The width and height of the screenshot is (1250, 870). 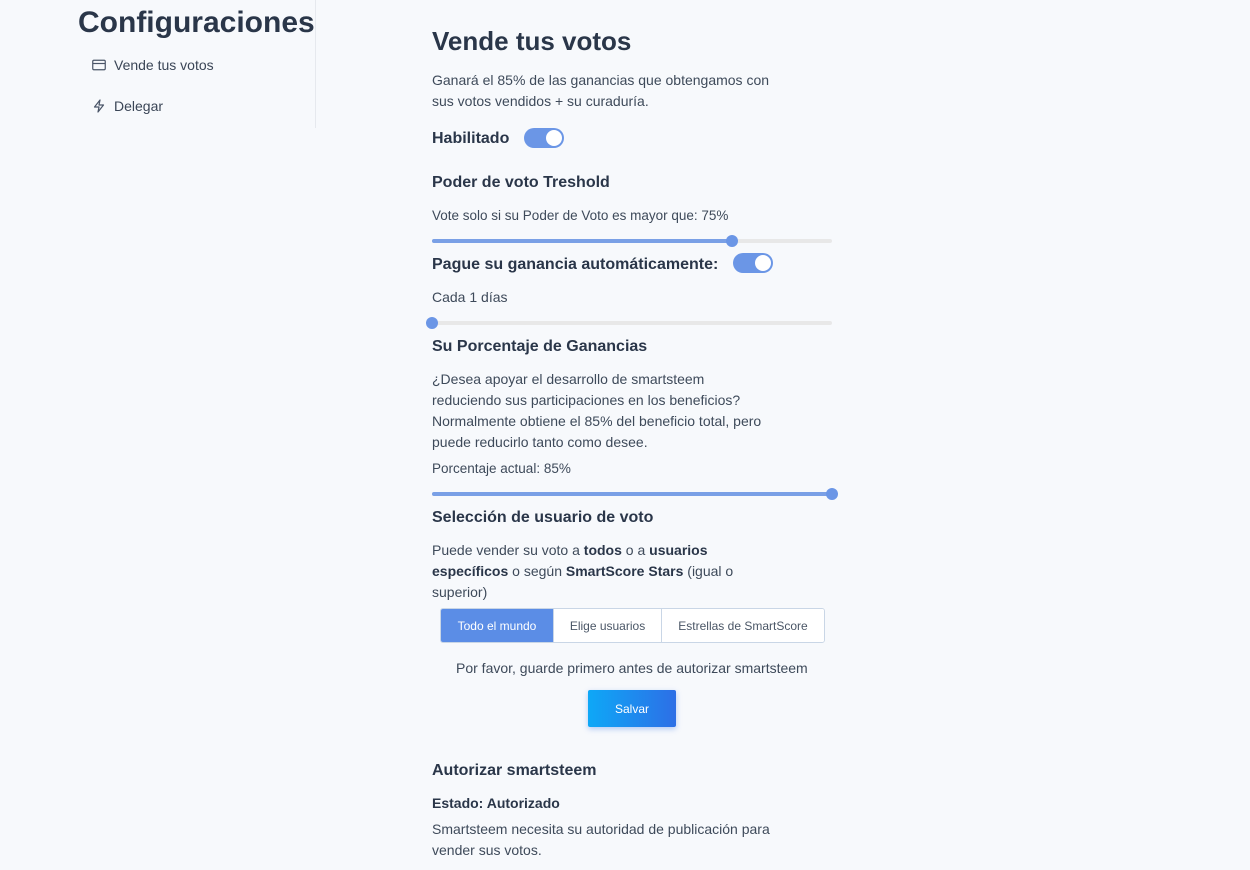 What do you see at coordinates (678, 550) in the screenshot?
I see `text-bold: usuarios` at bounding box center [678, 550].